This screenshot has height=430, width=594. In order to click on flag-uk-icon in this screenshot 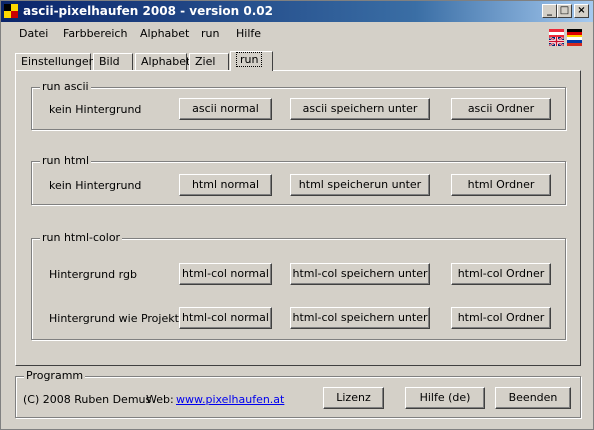, I will do `click(556, 41)`.